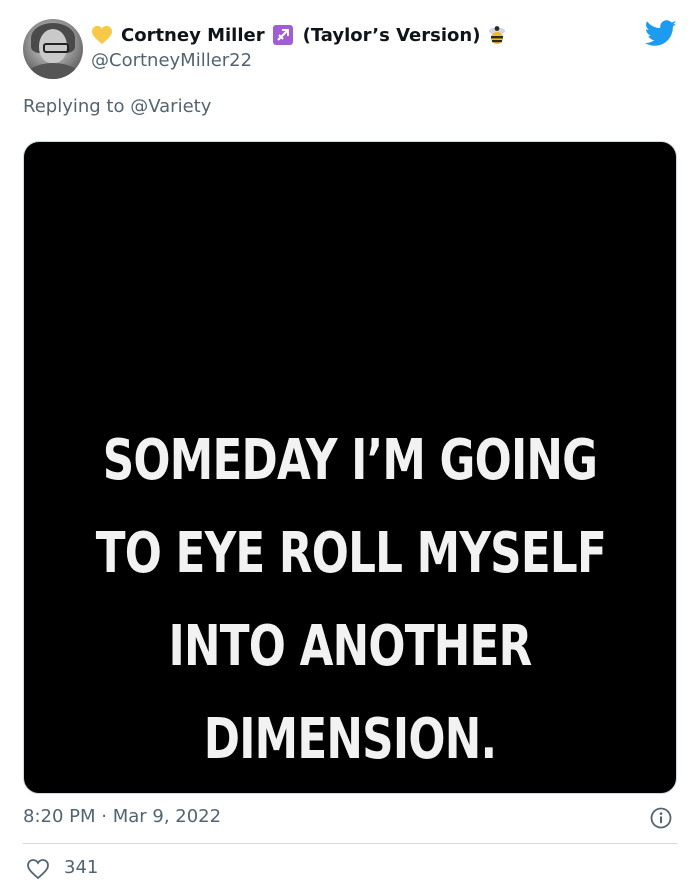 This screenshot has width=700, height=896. I want to click on info-icon, so click(661, 818).